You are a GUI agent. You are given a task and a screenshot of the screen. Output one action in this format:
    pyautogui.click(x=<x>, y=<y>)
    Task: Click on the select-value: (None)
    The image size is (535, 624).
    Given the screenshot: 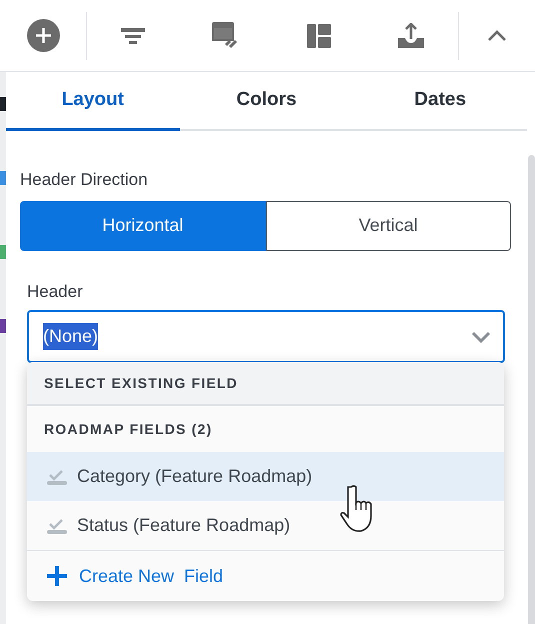 What is the action you would take?
    pyautogui.click(x=70, y=336)
    